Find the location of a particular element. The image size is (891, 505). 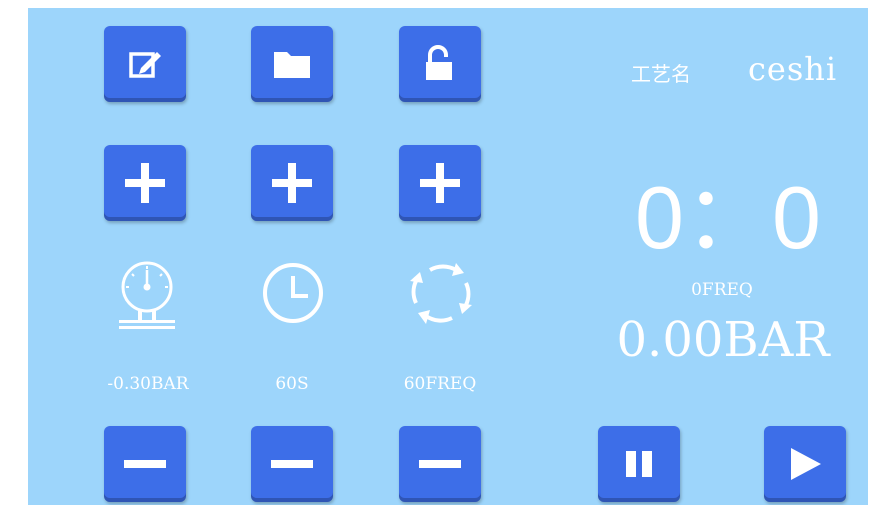

play-icon is located at coordinates (806, 464).